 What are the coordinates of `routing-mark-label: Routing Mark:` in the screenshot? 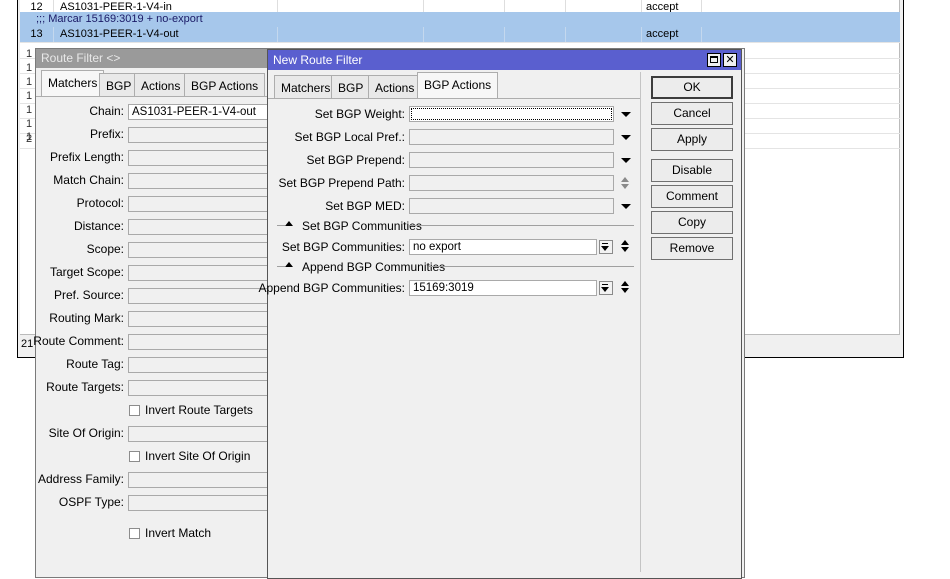 It's located at (86, 318).